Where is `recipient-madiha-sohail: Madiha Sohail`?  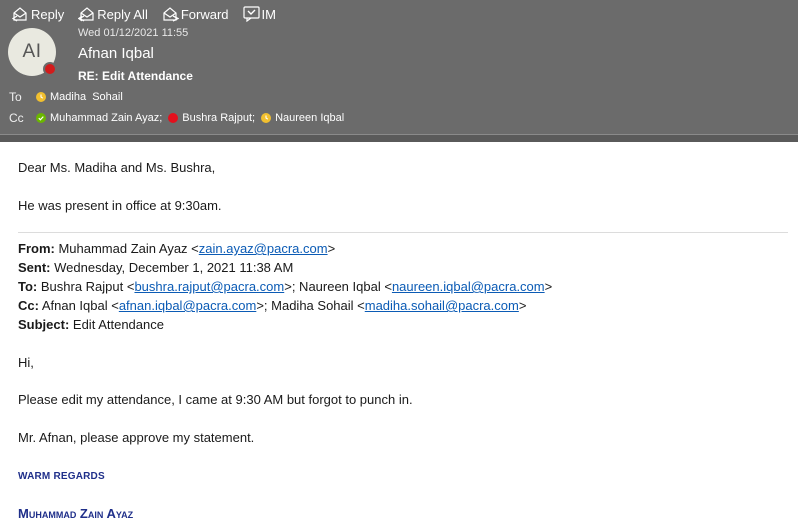 recipient-madiha-sohail: Madiha Sohail is located at coordinates (79, 97).